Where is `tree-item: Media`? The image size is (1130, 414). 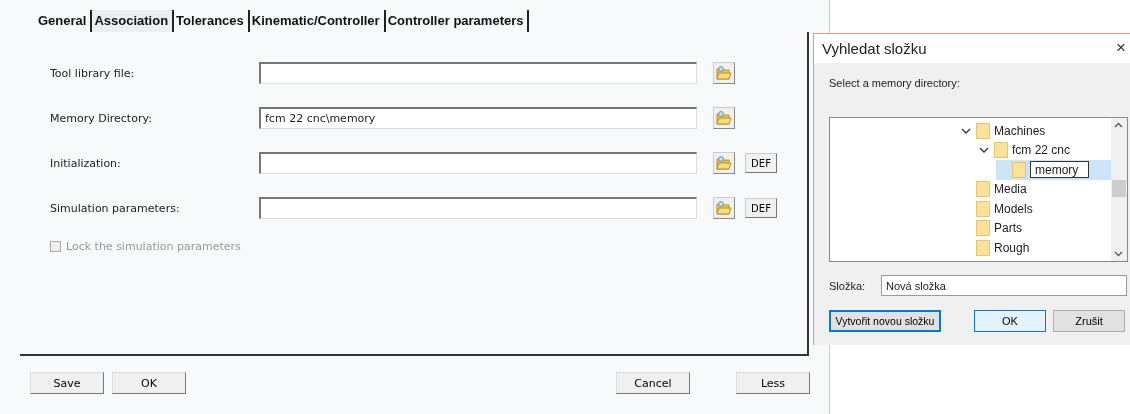 tree-item: Media is located at coordinates (1035, 189).